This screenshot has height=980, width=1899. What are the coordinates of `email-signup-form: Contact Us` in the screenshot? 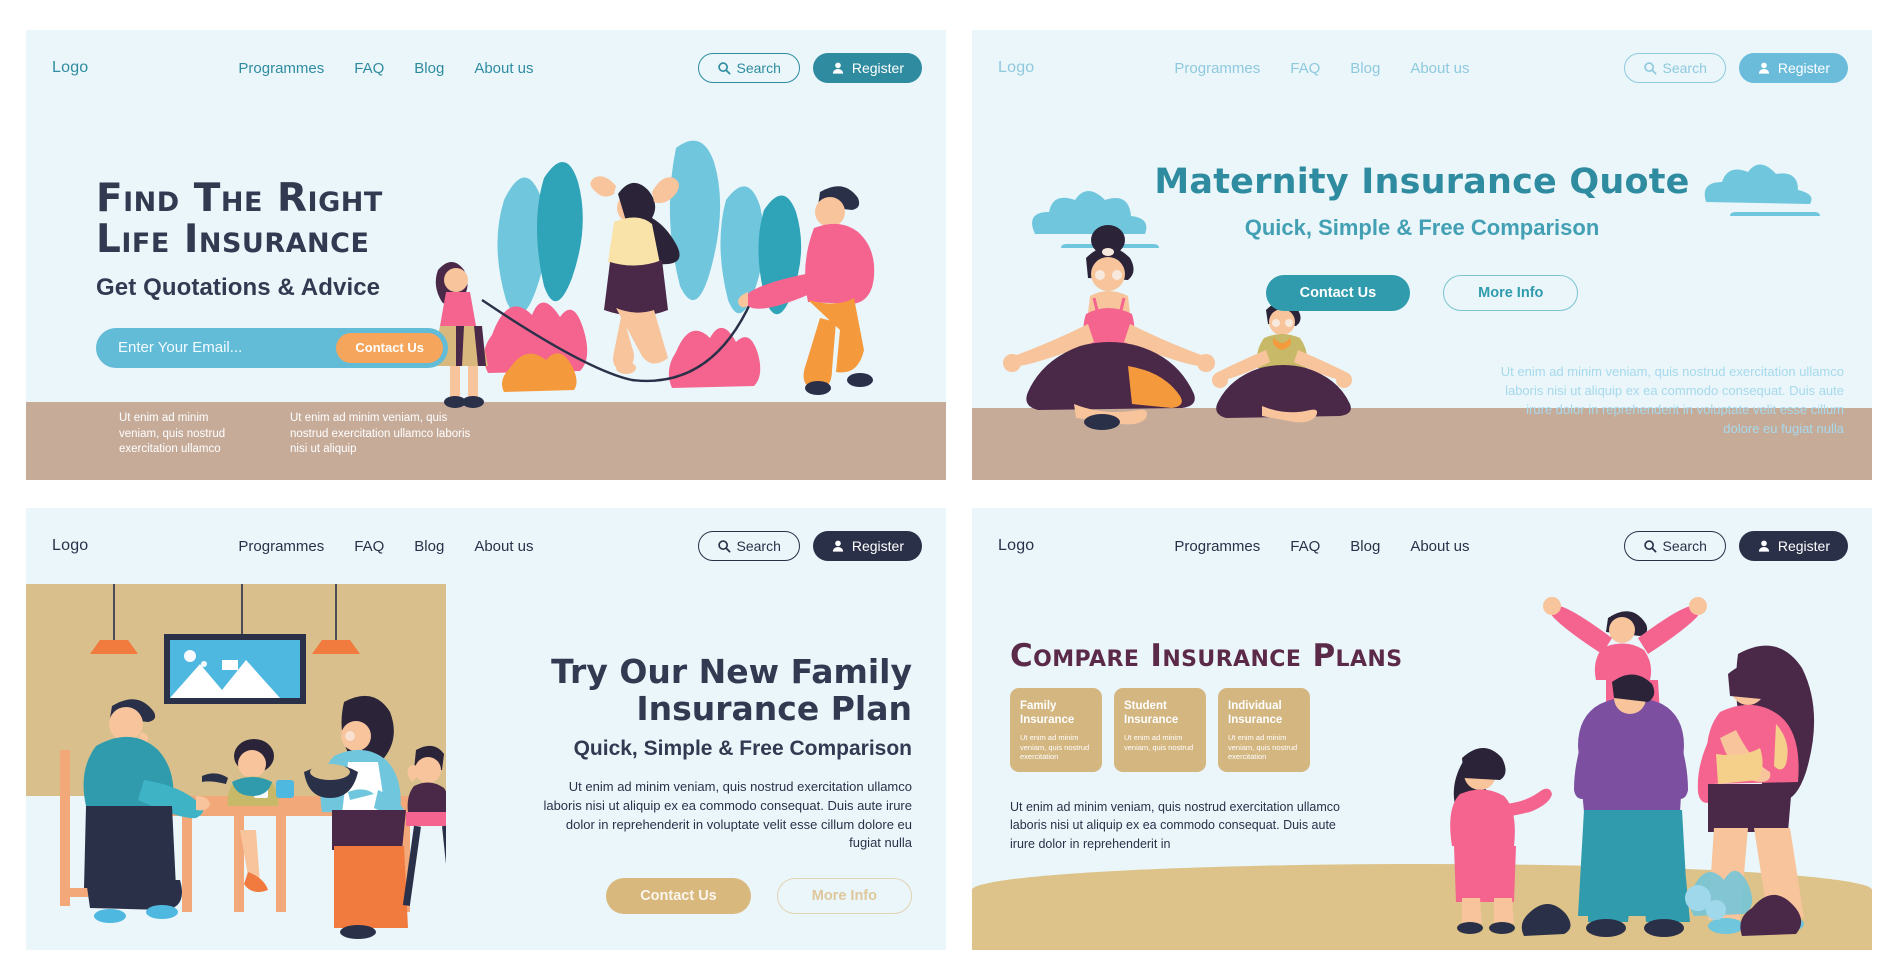 It's located at (272, 347).